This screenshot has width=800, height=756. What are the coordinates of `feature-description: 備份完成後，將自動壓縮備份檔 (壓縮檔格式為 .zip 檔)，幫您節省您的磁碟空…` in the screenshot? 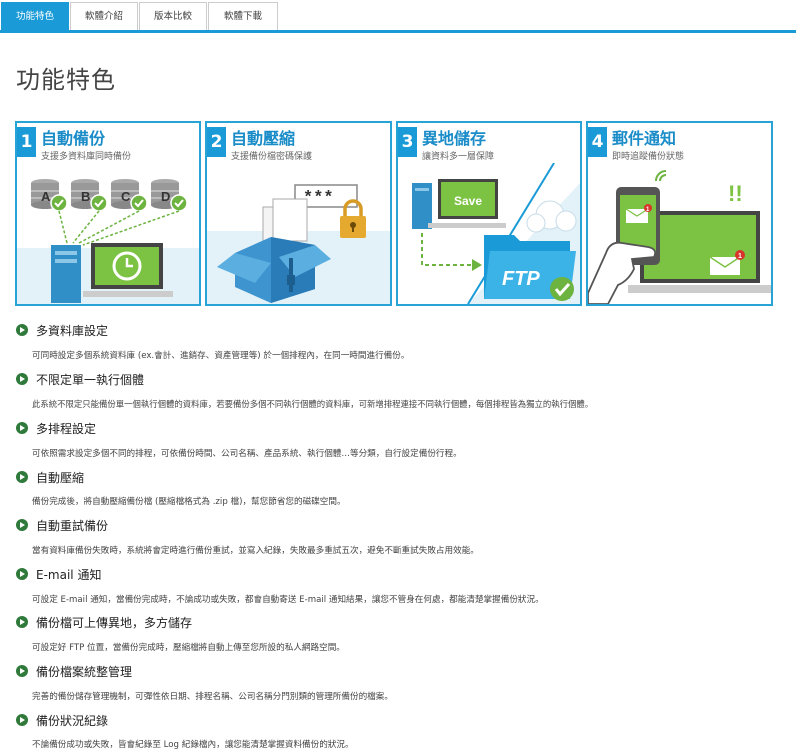 It's located at (189, 502).